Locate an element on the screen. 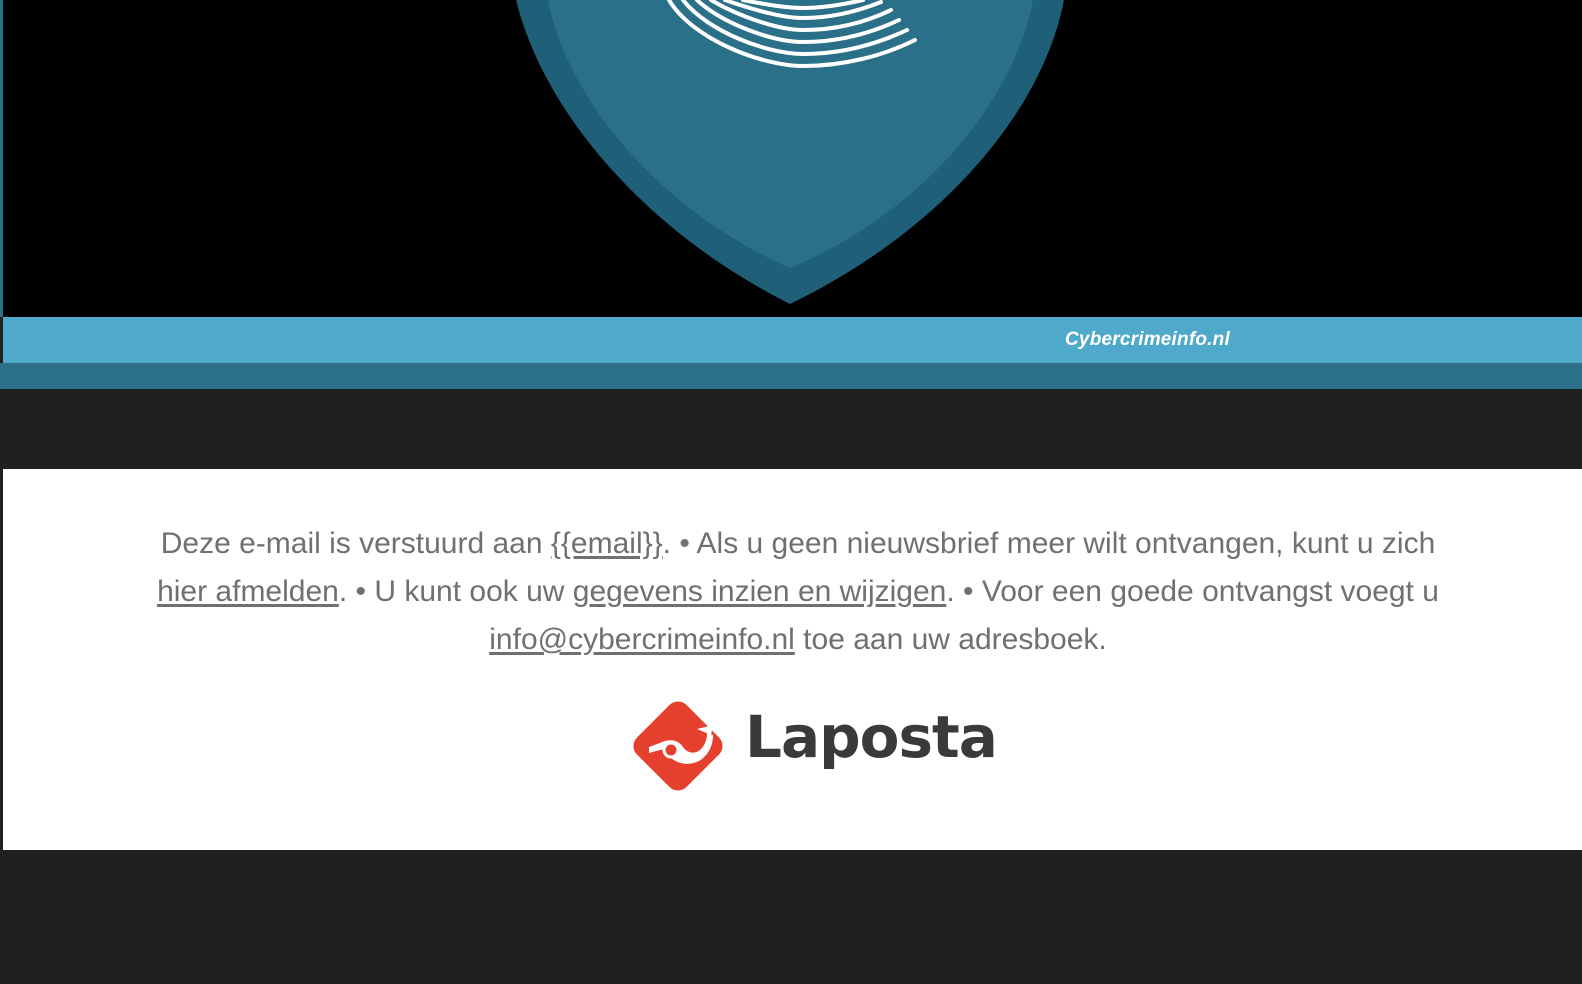 This screenshot has height=984, width=1582. email-placeholder-link: {{email}} is located at coordinates (607, 543).